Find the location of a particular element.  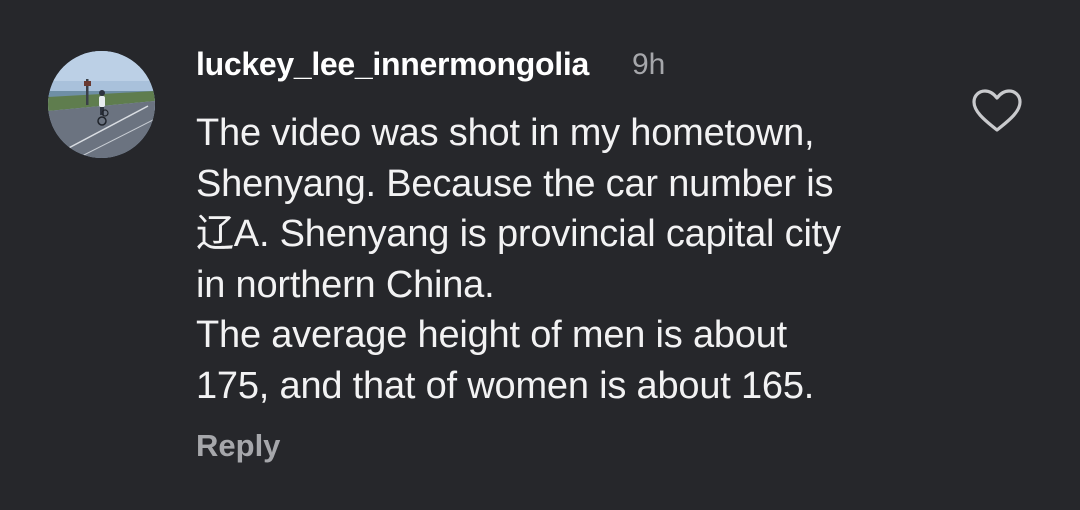

avatar-image is located at coordinates (101, 104).